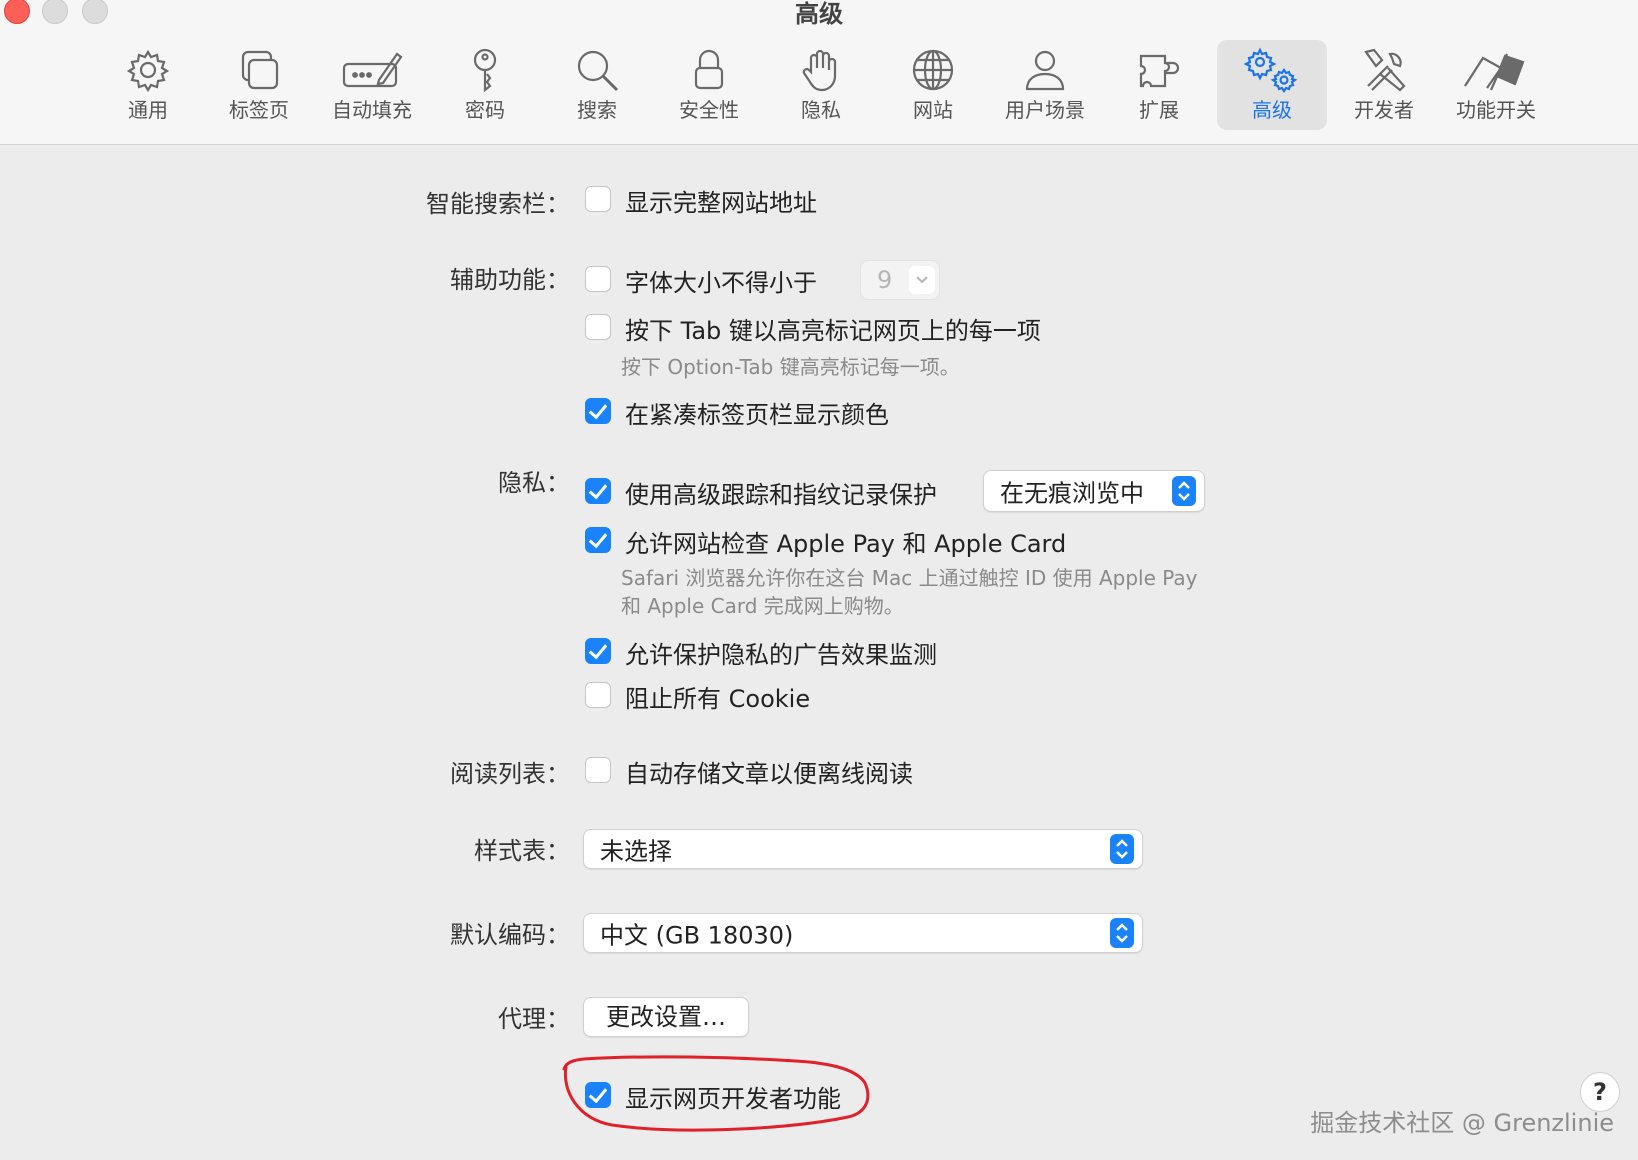  What do you see at coordinates (709, 110) in the screenshot?
I see `tab-label: 安全性` at bounding box center [709, 110].